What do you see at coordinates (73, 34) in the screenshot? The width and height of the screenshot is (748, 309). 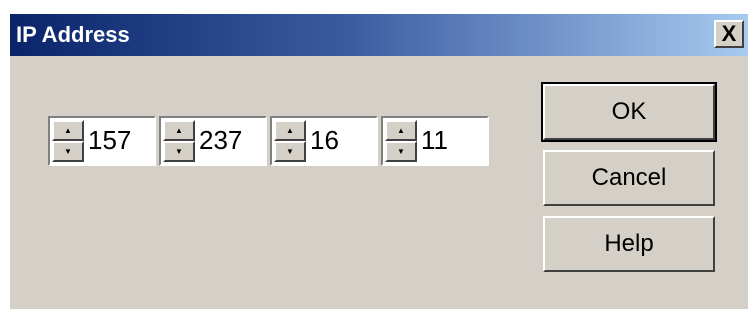 I see `window-title: IP Address` at bounding box center [73, 34].